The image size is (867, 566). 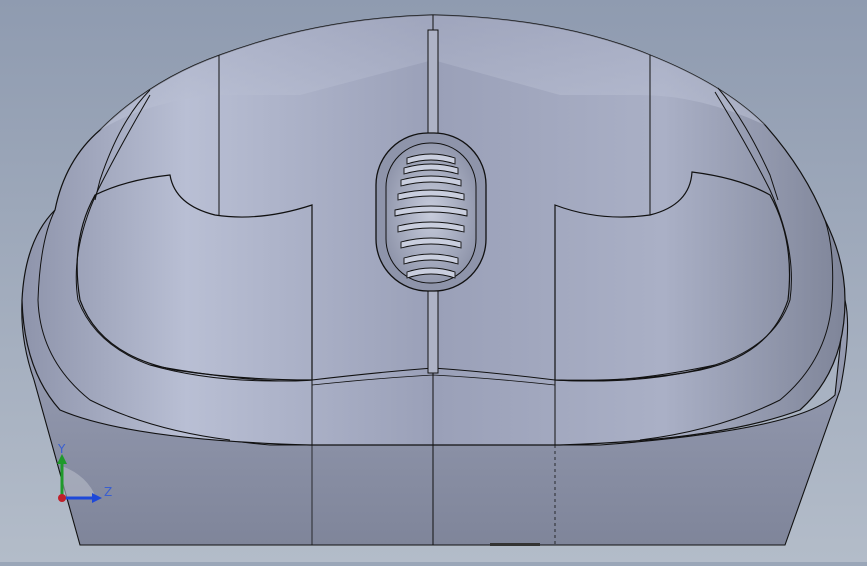 What do you see at coordinates (62, 498) in the screenshot?
I see `triad-x-origin` at bounding box center [62, 498].